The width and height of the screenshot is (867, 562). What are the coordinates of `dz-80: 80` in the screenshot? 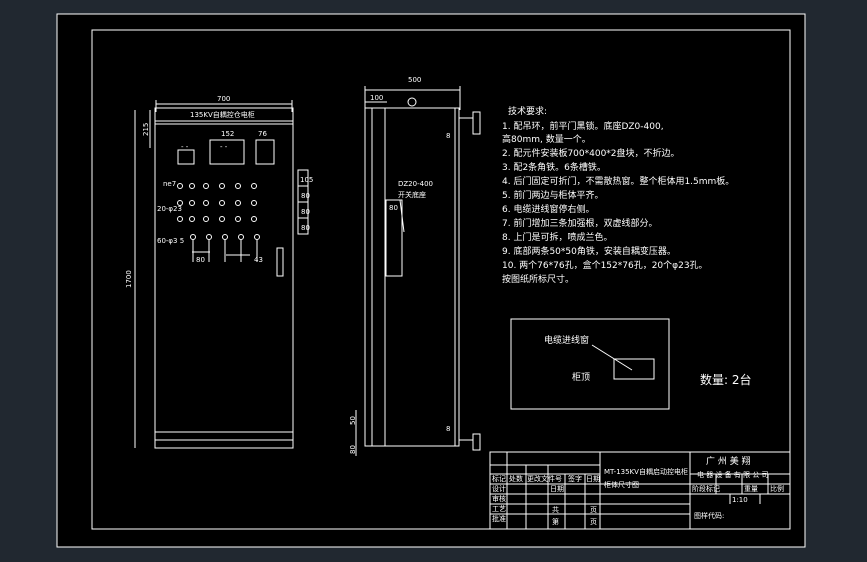 It's located at (393, 208).